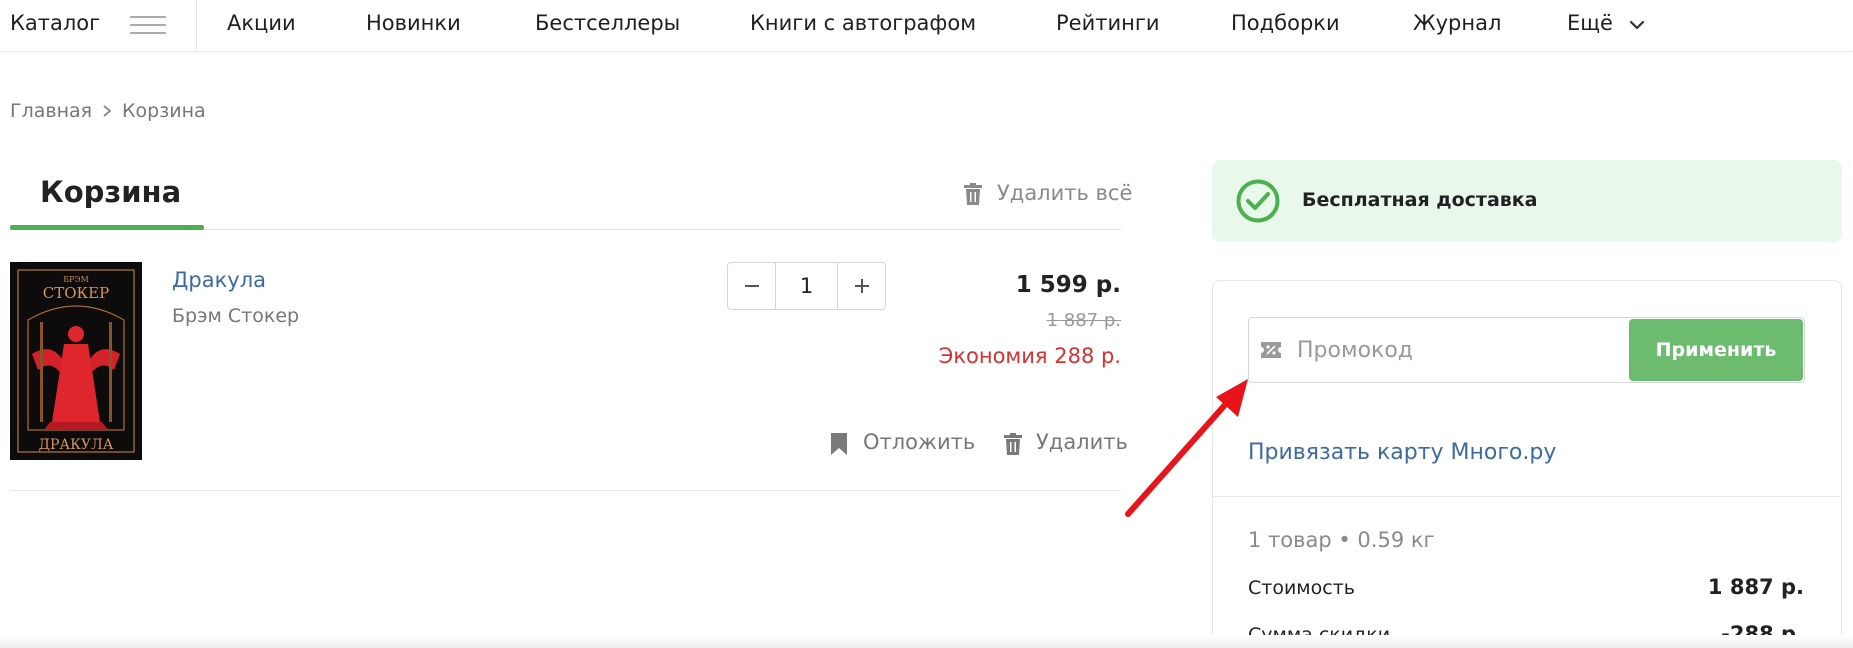 The height and width of the screenshot is (648, 1853). What do you see at coordinates (1716, 350) in the screenshot?
I see `apply-promo-button: Применить` at bounding box center [1716, 350].